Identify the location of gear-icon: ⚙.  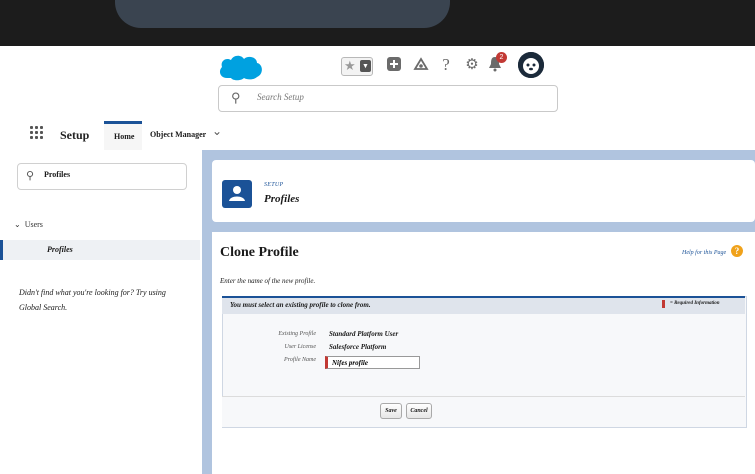
(472, 65).